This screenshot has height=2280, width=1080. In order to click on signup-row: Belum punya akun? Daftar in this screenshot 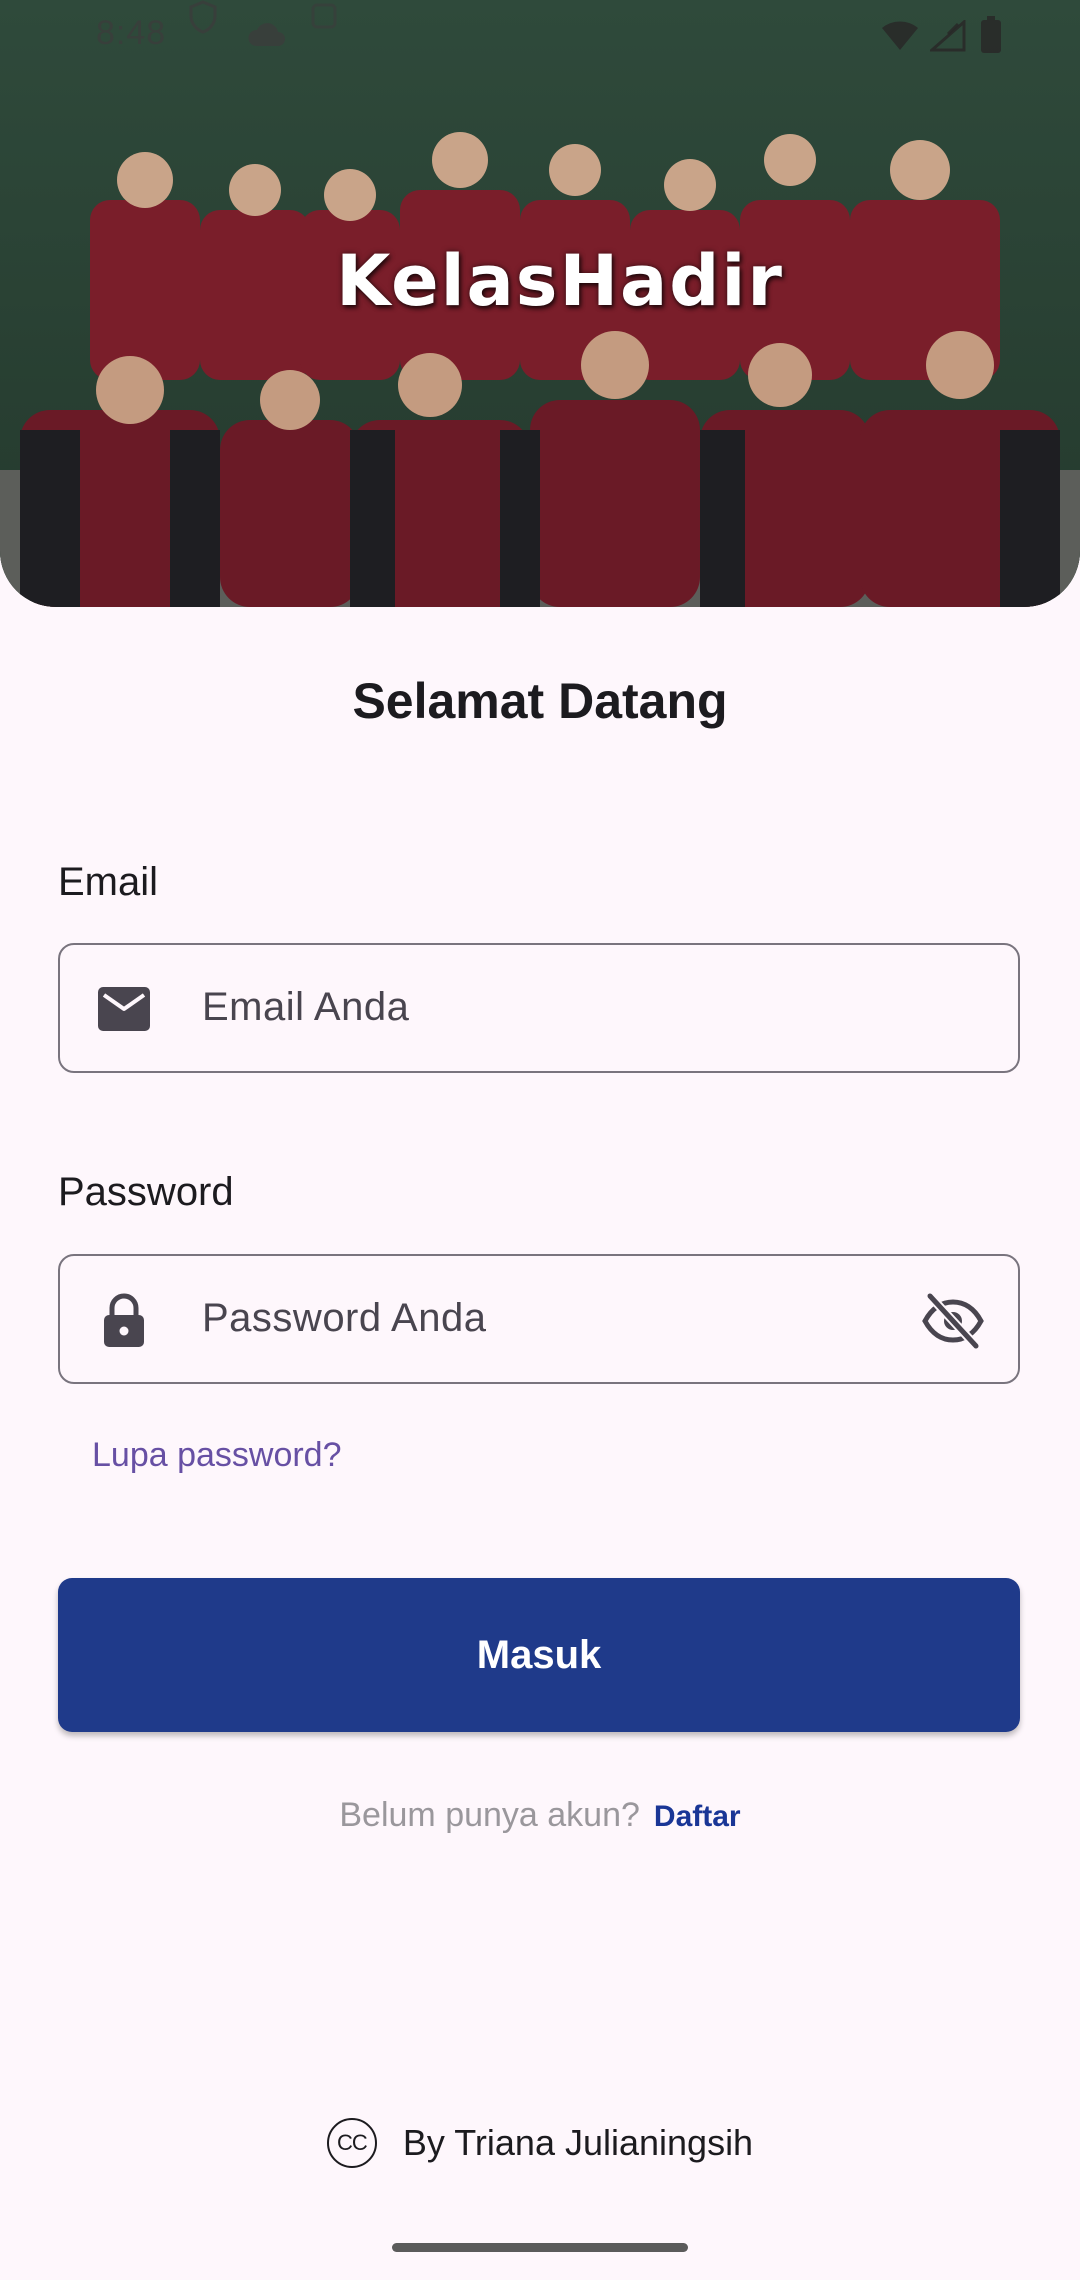, I will do `click(540, 1815)`.